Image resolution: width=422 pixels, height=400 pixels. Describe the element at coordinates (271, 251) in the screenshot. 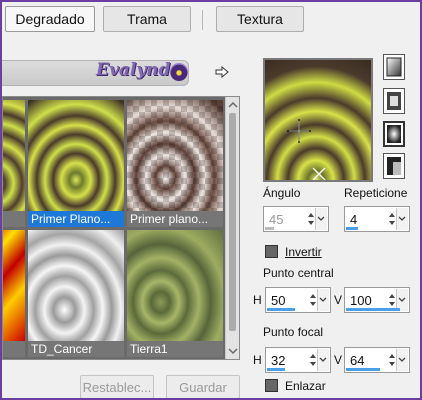

I see `invert-checkbox` at that location.